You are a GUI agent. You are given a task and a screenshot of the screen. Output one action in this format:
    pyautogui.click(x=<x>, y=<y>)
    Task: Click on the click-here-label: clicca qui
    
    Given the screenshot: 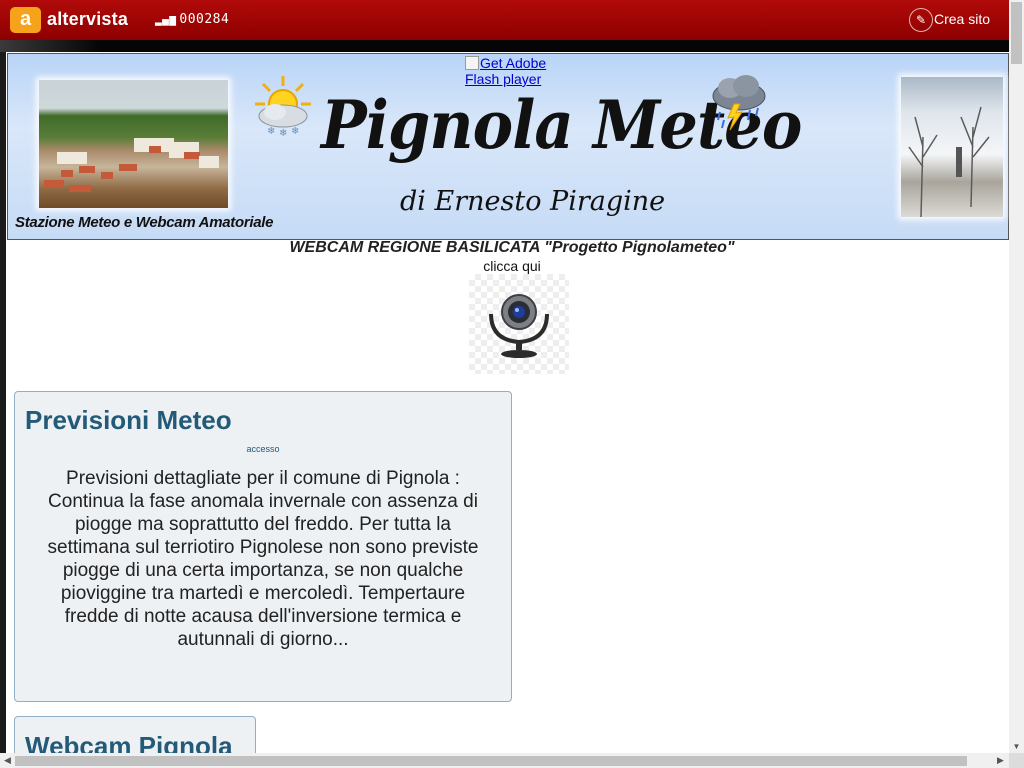 What is the action you would take?
    pyautogui.click(x=507, y=266)
    